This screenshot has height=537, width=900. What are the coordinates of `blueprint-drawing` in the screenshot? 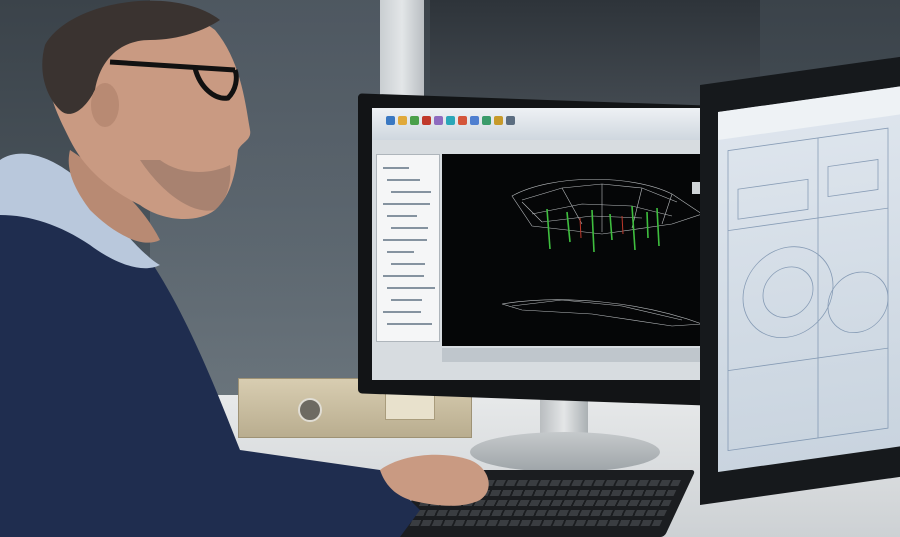 It's located at (809, 269).